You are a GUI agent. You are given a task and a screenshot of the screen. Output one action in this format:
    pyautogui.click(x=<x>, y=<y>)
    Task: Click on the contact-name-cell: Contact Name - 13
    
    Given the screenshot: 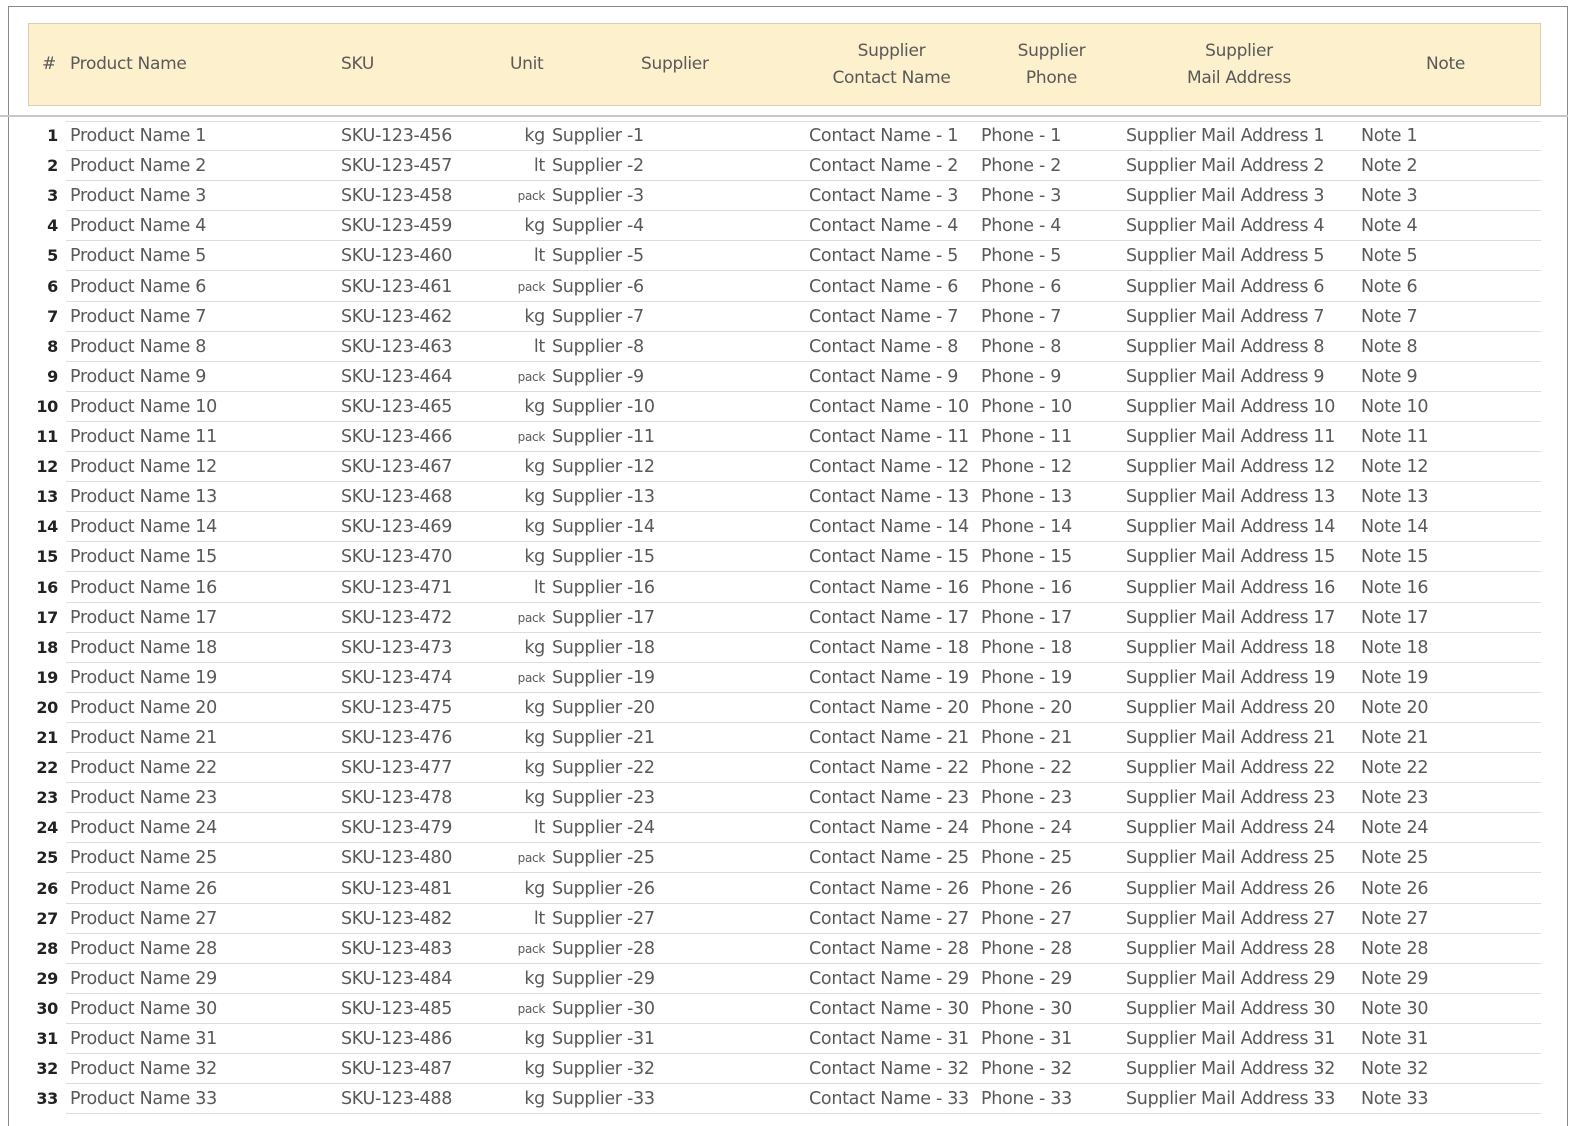 What is the action you would take?
    pyautogui.click(x=893, y=497)
    